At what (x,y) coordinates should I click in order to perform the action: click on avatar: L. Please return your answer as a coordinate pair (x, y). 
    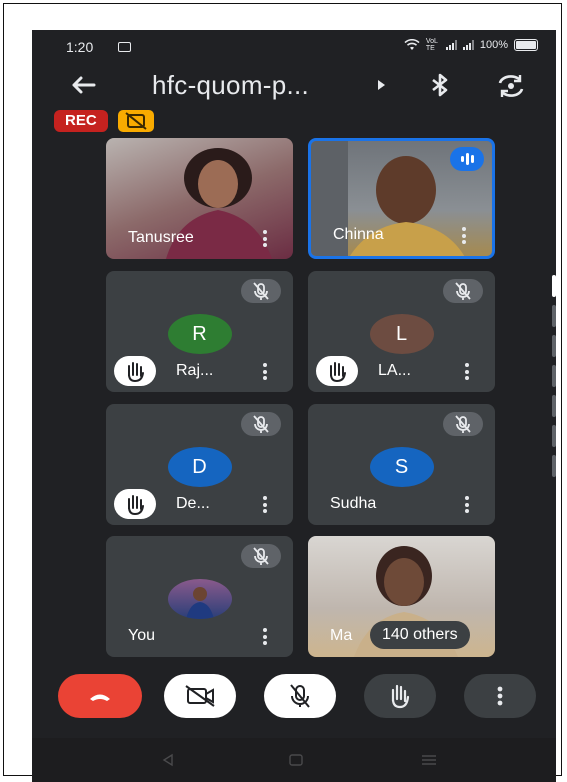
    Looking at the image, I should click on (401, 334).